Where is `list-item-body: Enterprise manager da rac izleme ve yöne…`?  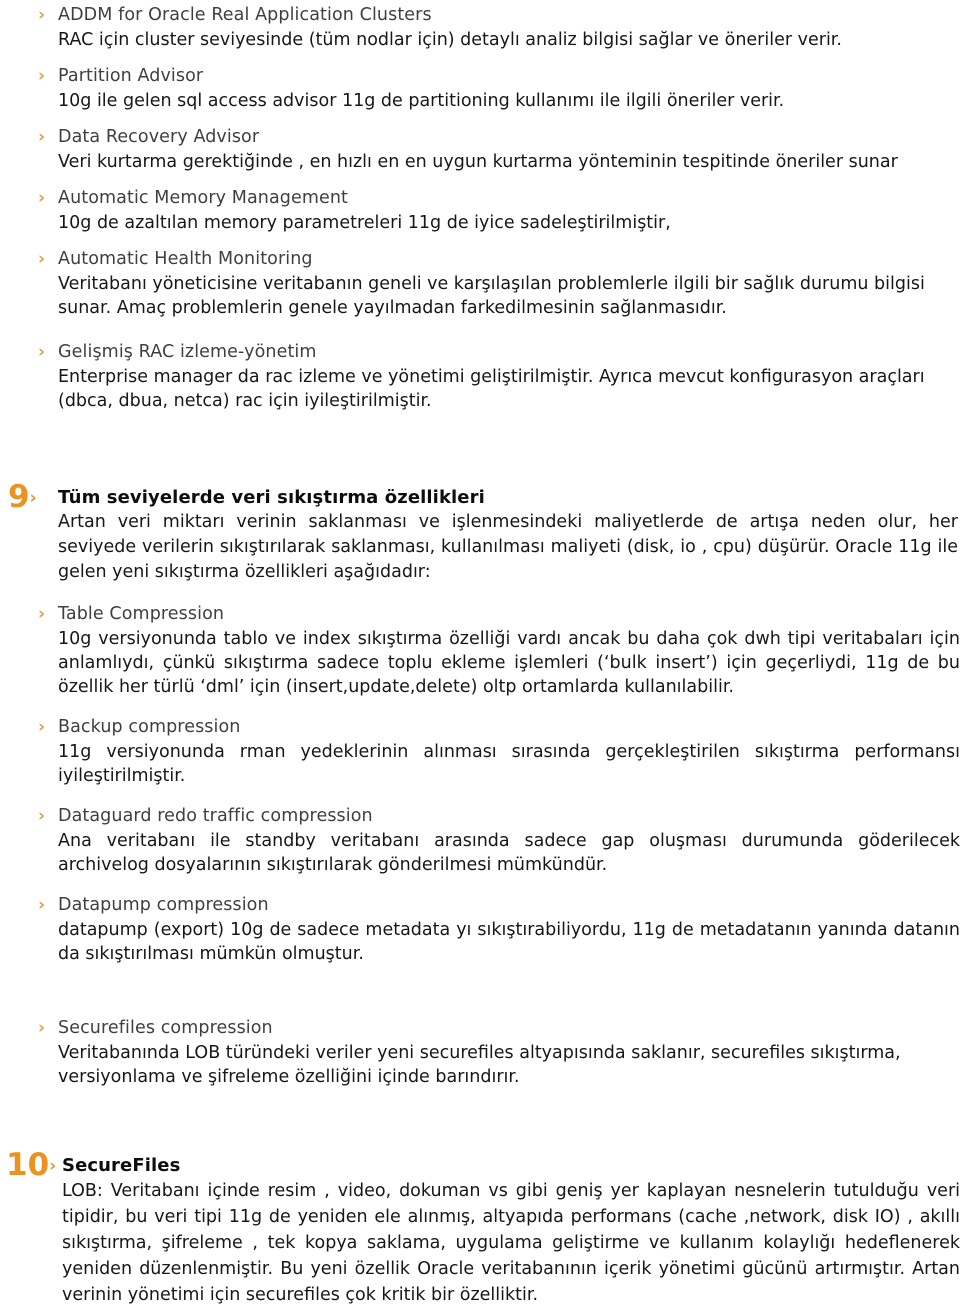 list-item-body: Enterprise manager da rac izleme ve yöne… is located at coordinates (491, 389).